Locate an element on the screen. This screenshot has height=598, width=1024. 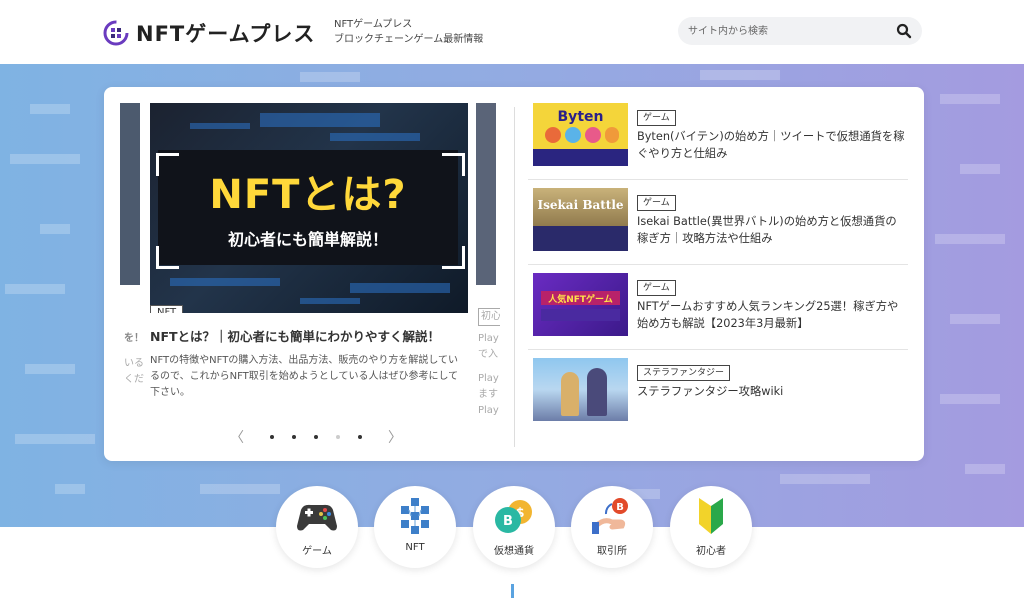
prev-slide: を！ いる くだ is located at coordinates (132, 263).